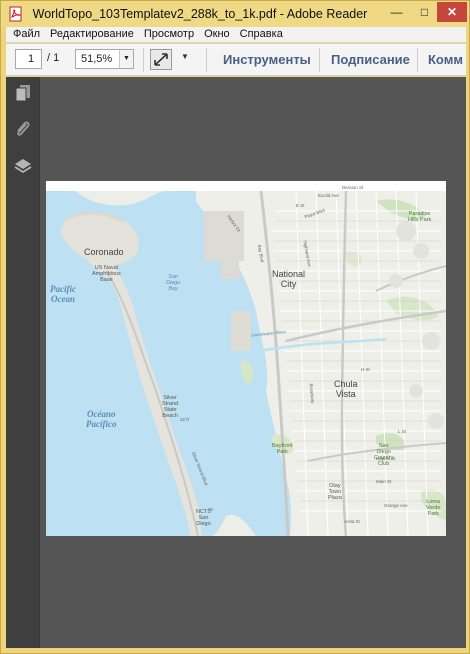  Describe the element at coordinates (384, 455) in the screenshot. I see `park-label: San Diego Country Club` at that location.